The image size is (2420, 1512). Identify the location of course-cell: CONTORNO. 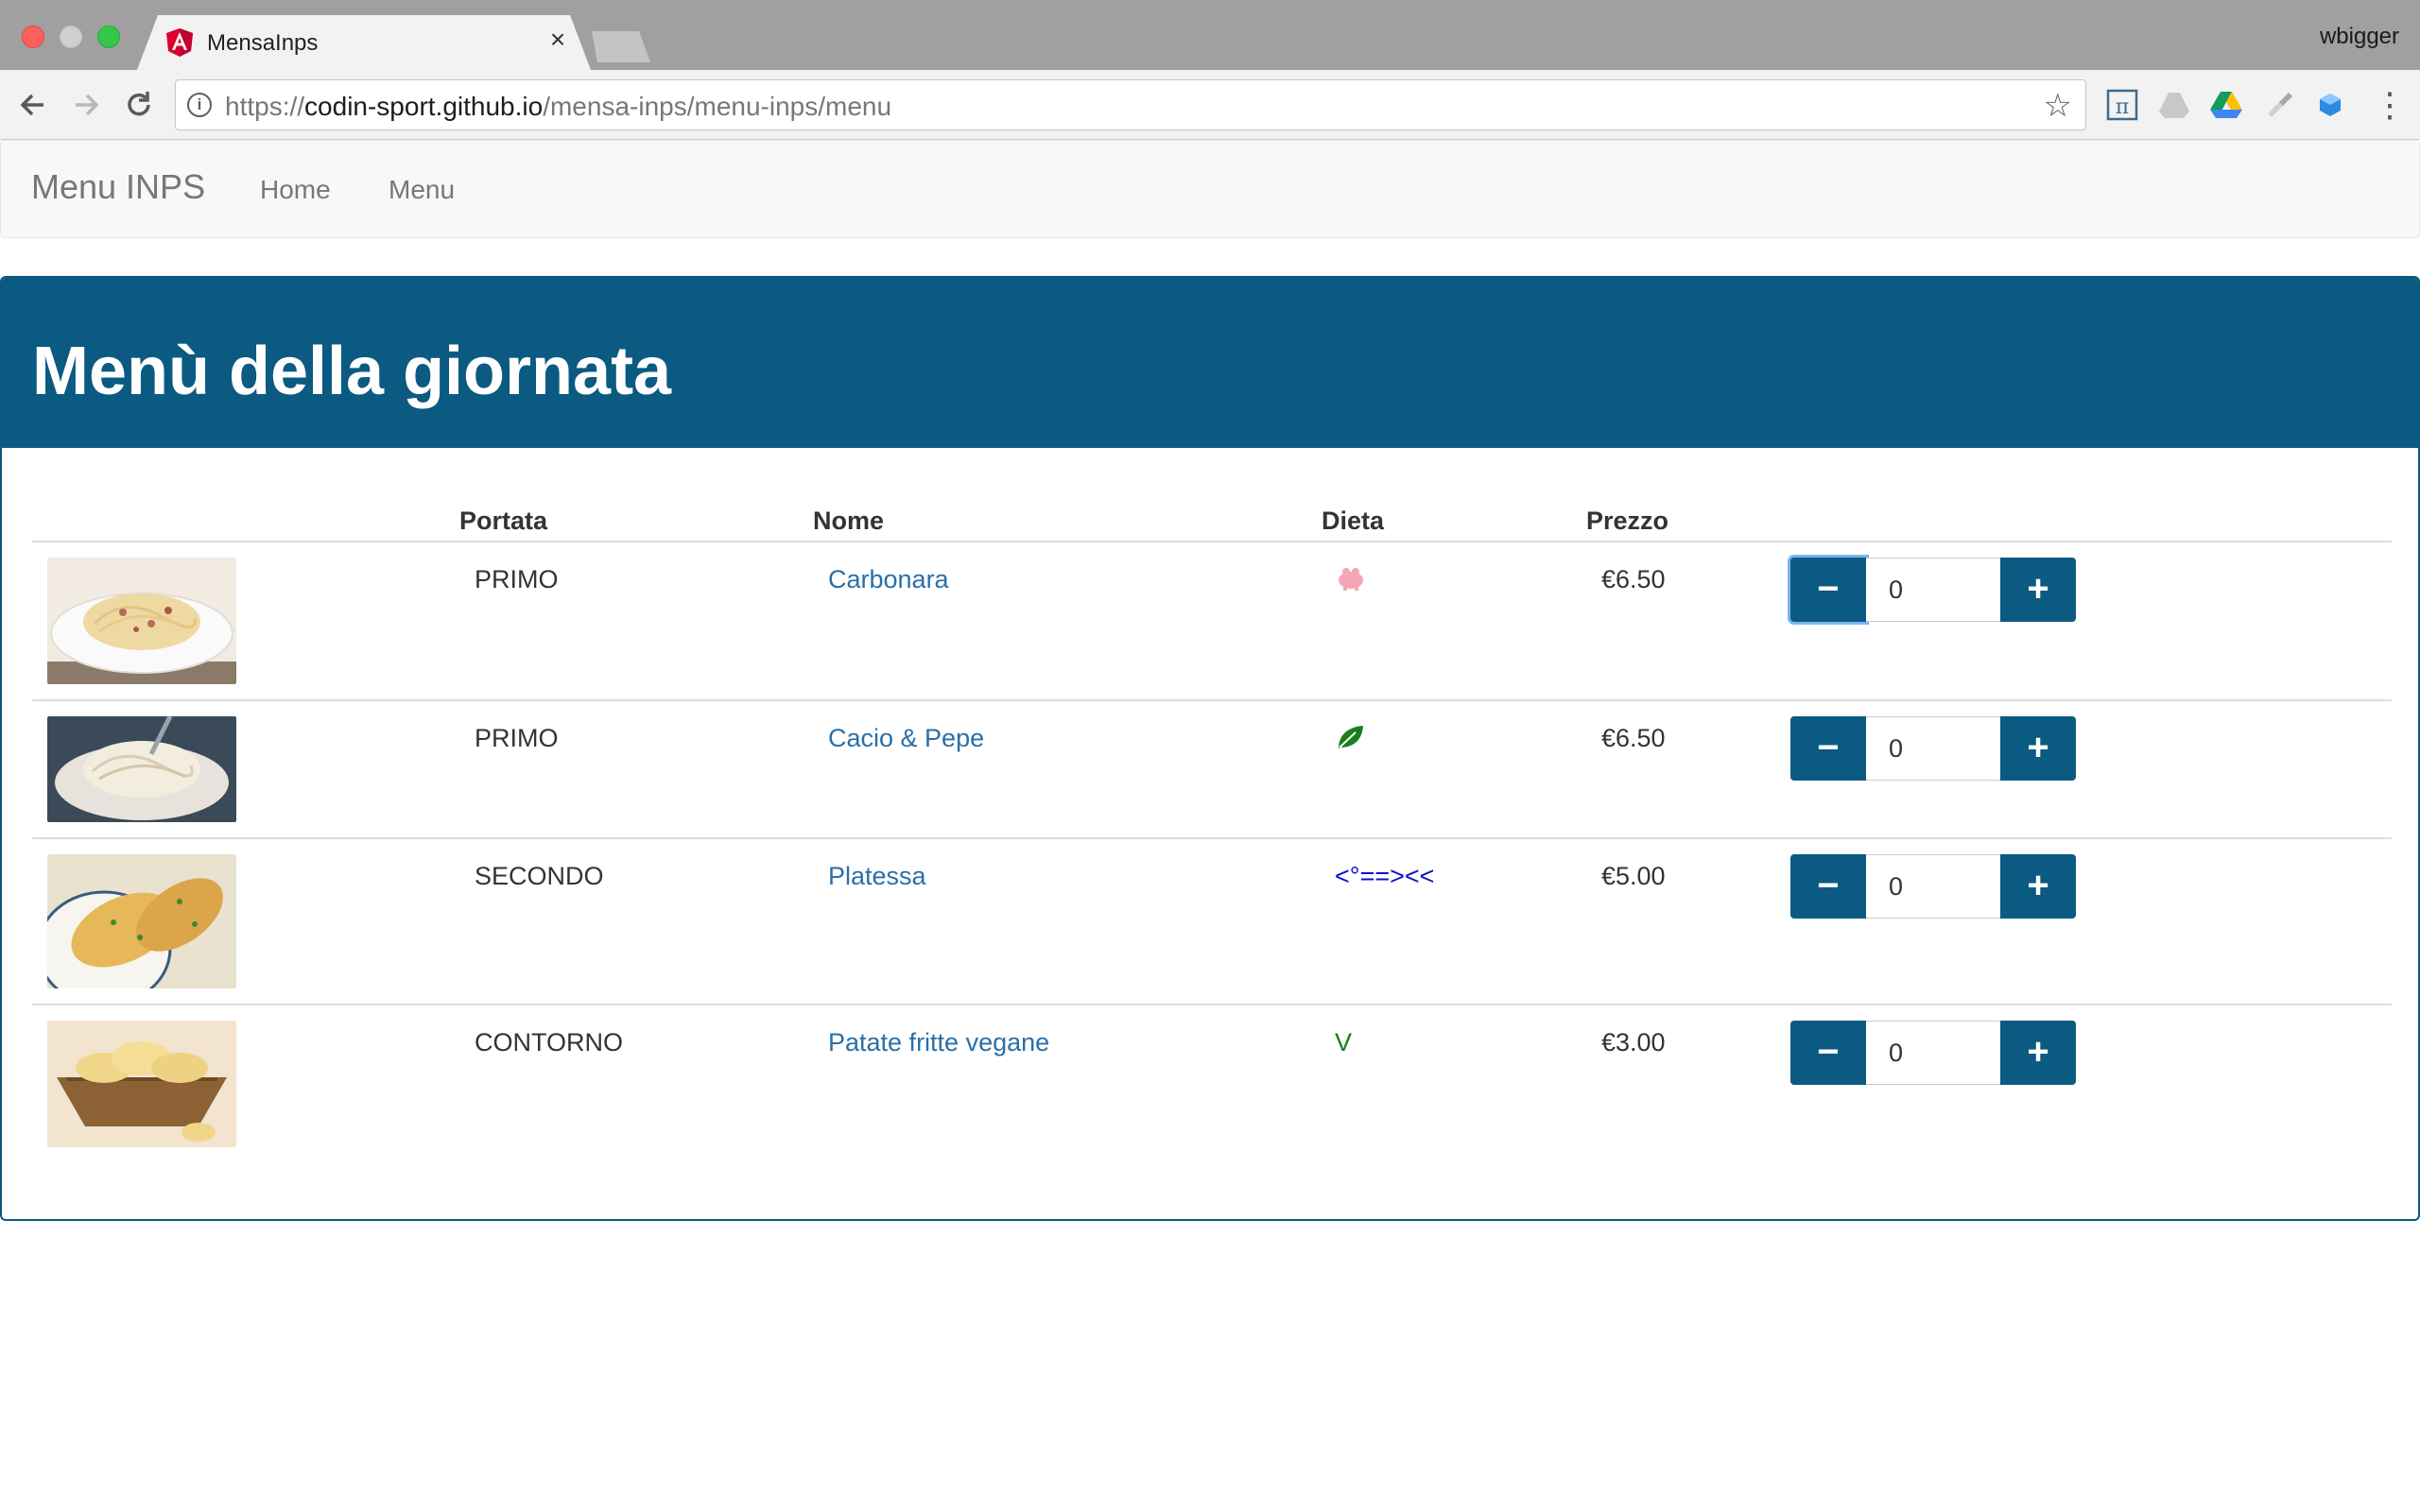
(550, 1042).